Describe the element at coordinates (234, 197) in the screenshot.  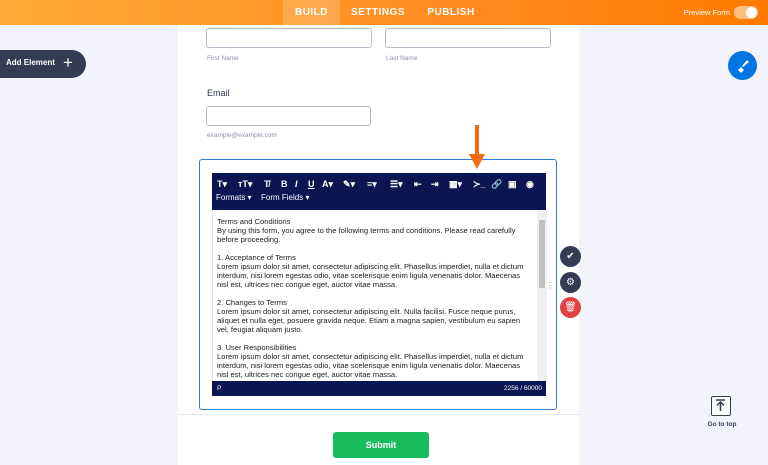
I see `formats-dropdown: Formats ▾` at that location.